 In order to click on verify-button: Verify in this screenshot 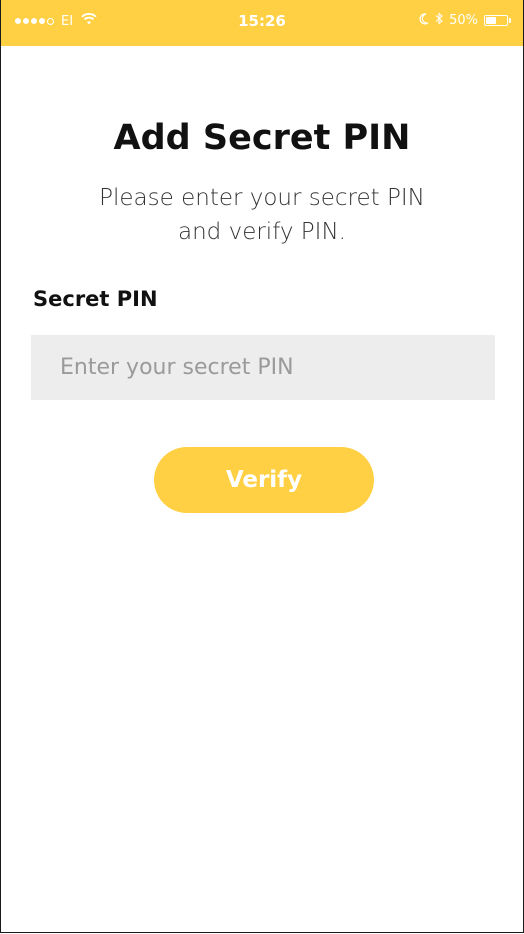, I will do `click(264, 480)`.